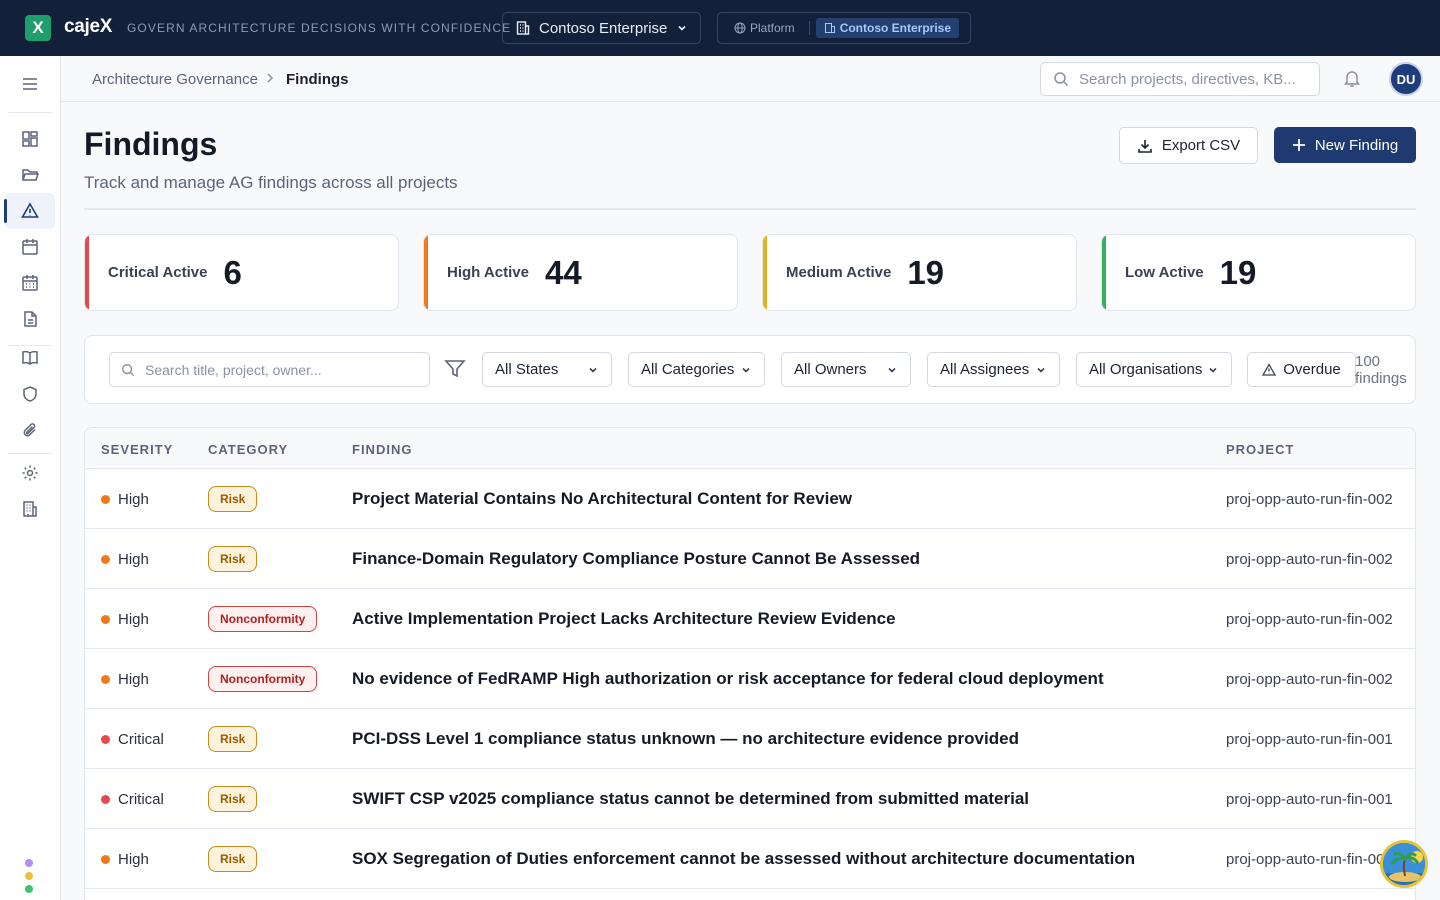 This screenshot has width=1440, height=900. I want to click on column-header: FINDING, so click(382, 449).